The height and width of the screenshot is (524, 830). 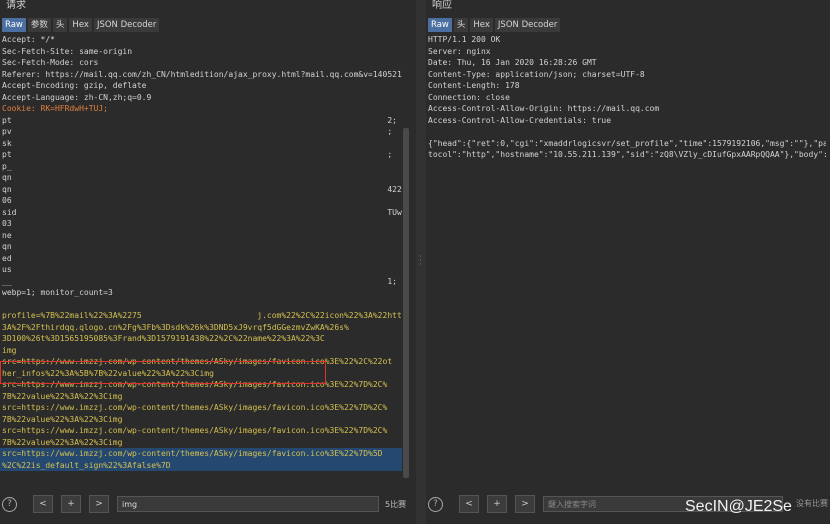 What do you see at coordinates (248, 504) in the screenshot?
I see `request-search-input: img` at bounding box center [248, 504].